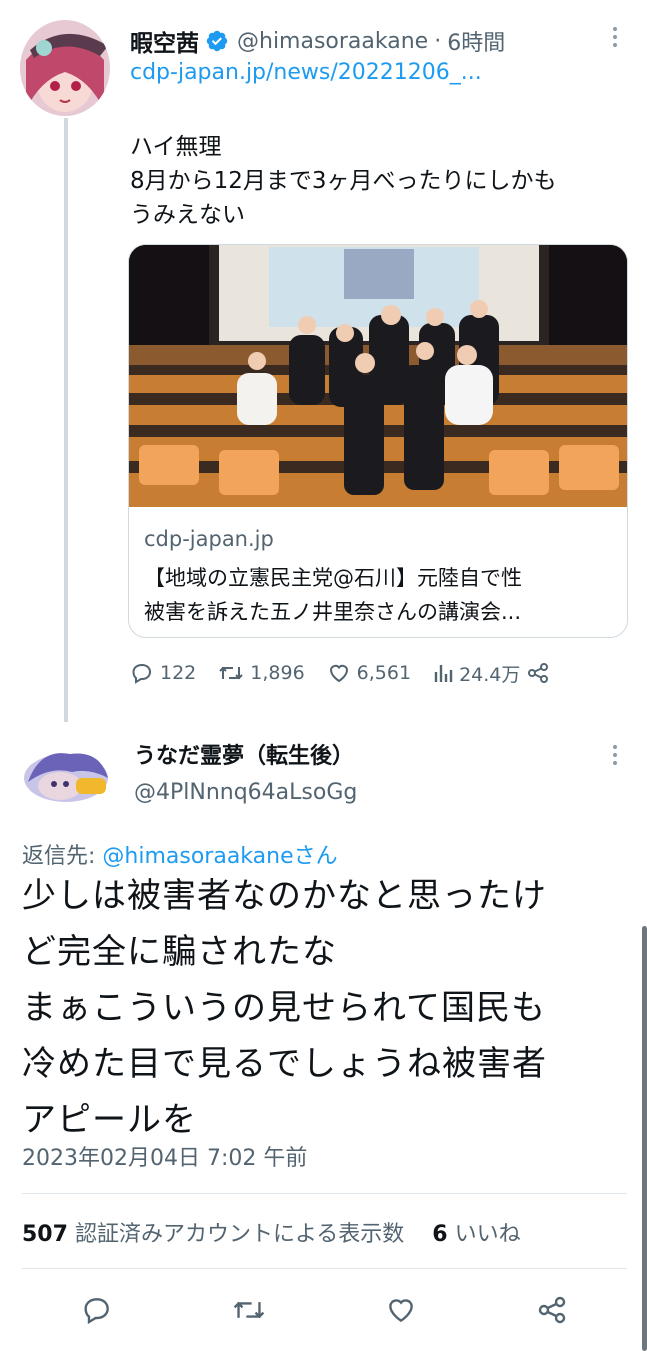 The image size is (647, 1351). I want to click on retweet-button: 1,896, so click(261, 673).